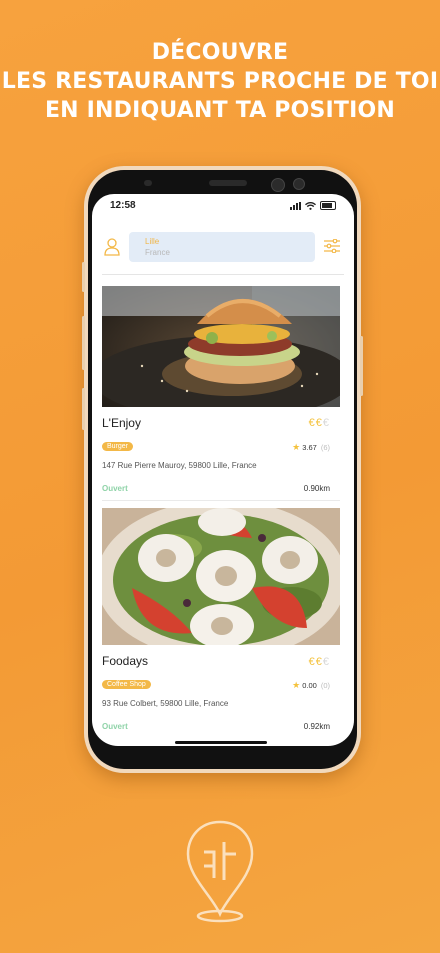 Image resolution: width=440 pixels, height=953 pixels. I want to click on location-country: France, so click(157, 252).